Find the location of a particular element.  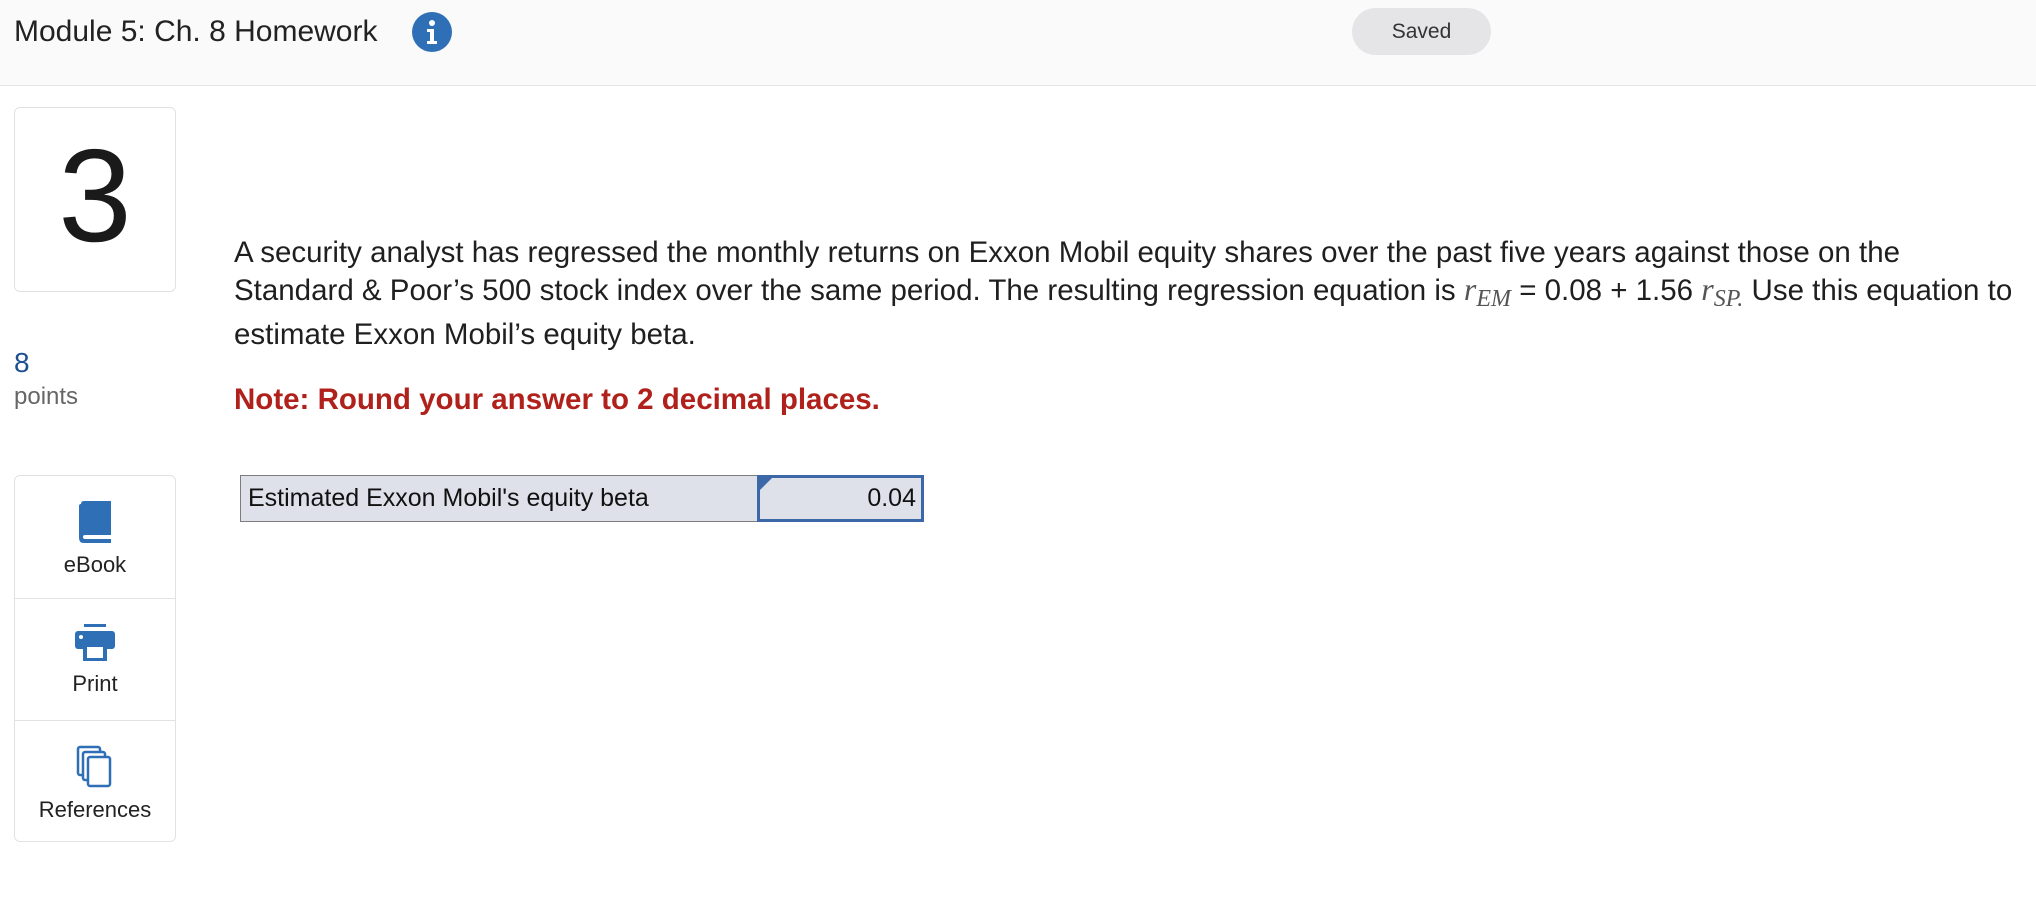

equity-beta-value: 0.04 is located at coordinates (891, 498).